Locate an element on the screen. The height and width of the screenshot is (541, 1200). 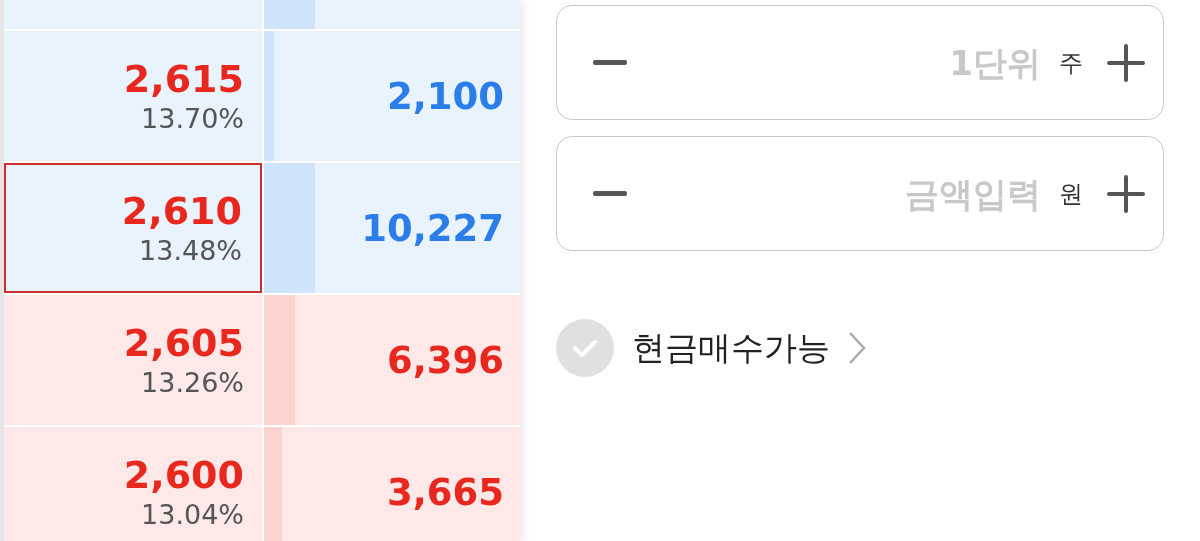
price-cell: 2,610 13.48% is located at coordinates (133, 228).